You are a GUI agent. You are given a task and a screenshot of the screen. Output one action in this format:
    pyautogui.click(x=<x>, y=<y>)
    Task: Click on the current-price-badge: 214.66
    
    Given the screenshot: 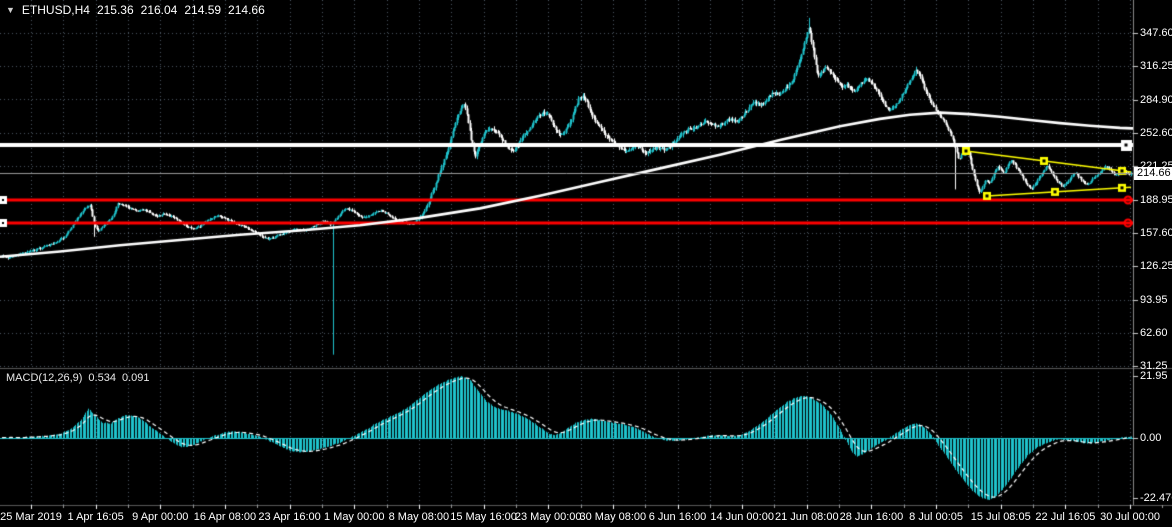 What is the action you would take?
    pyautogui.click(x=1153, y=173)
    